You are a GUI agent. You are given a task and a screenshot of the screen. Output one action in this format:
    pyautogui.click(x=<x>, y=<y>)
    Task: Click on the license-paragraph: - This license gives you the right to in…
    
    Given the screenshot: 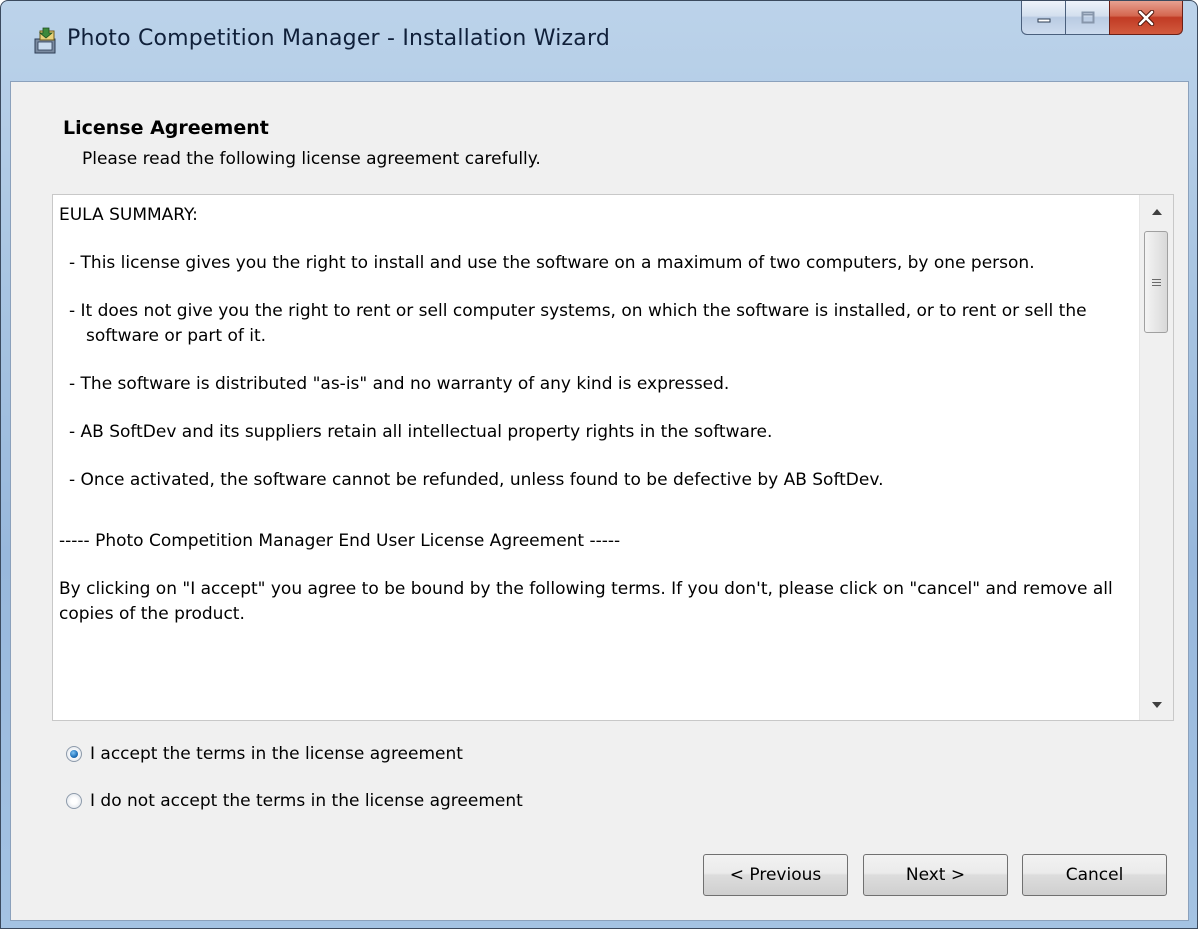 What is the action you would take?
    pyautogui.click(x=552, y=263)
    